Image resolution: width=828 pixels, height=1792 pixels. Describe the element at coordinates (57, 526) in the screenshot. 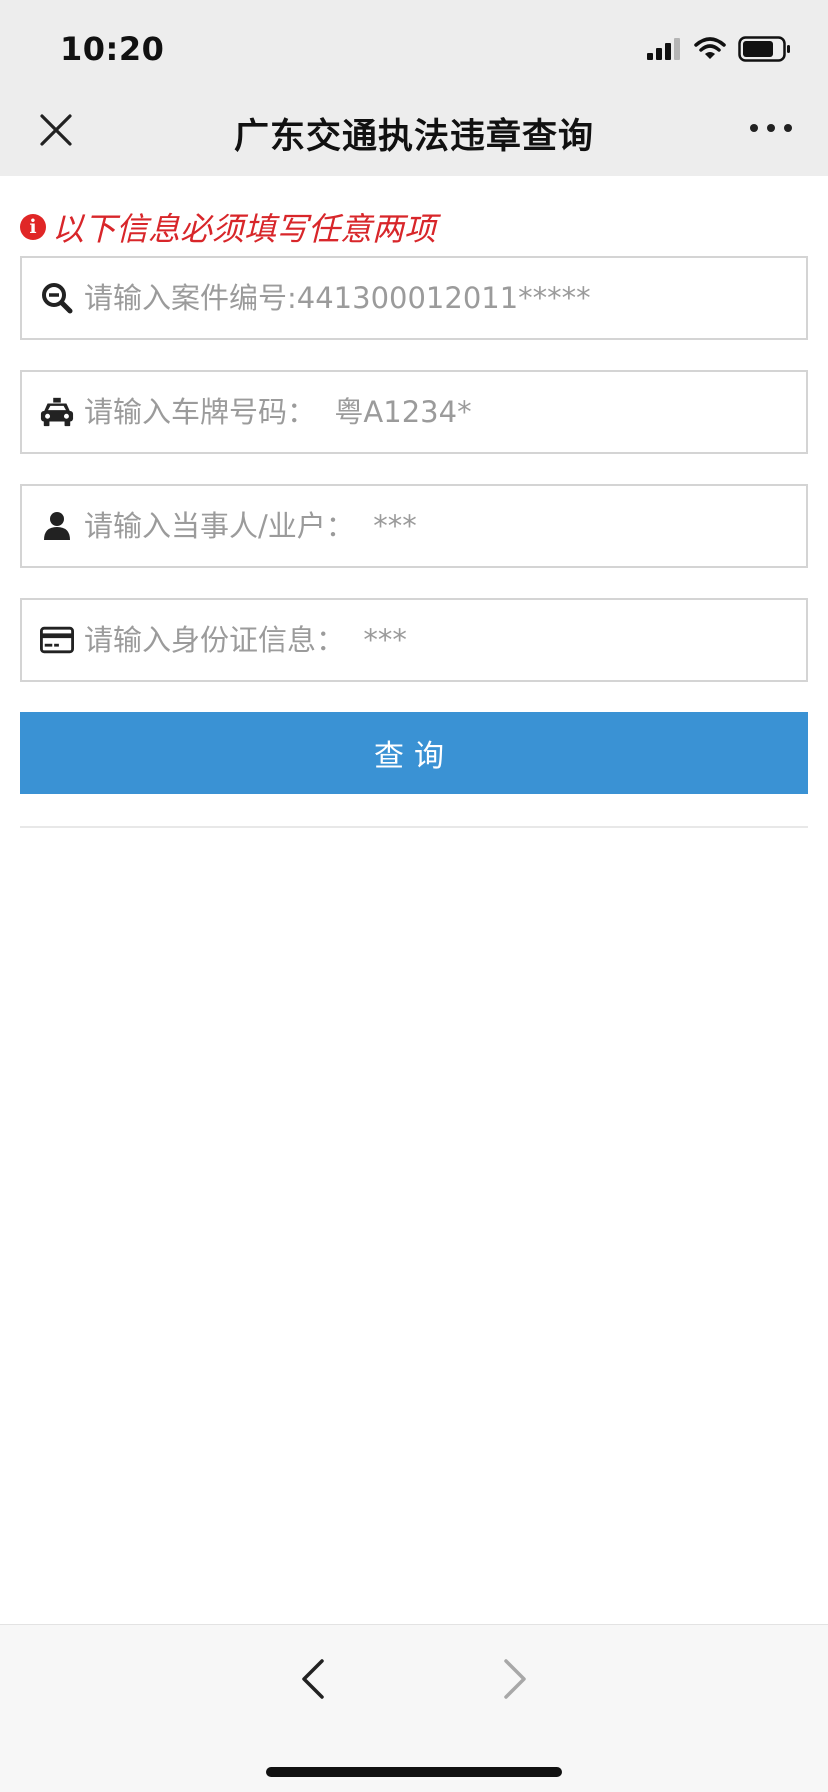

I see `user-icon` at that location.